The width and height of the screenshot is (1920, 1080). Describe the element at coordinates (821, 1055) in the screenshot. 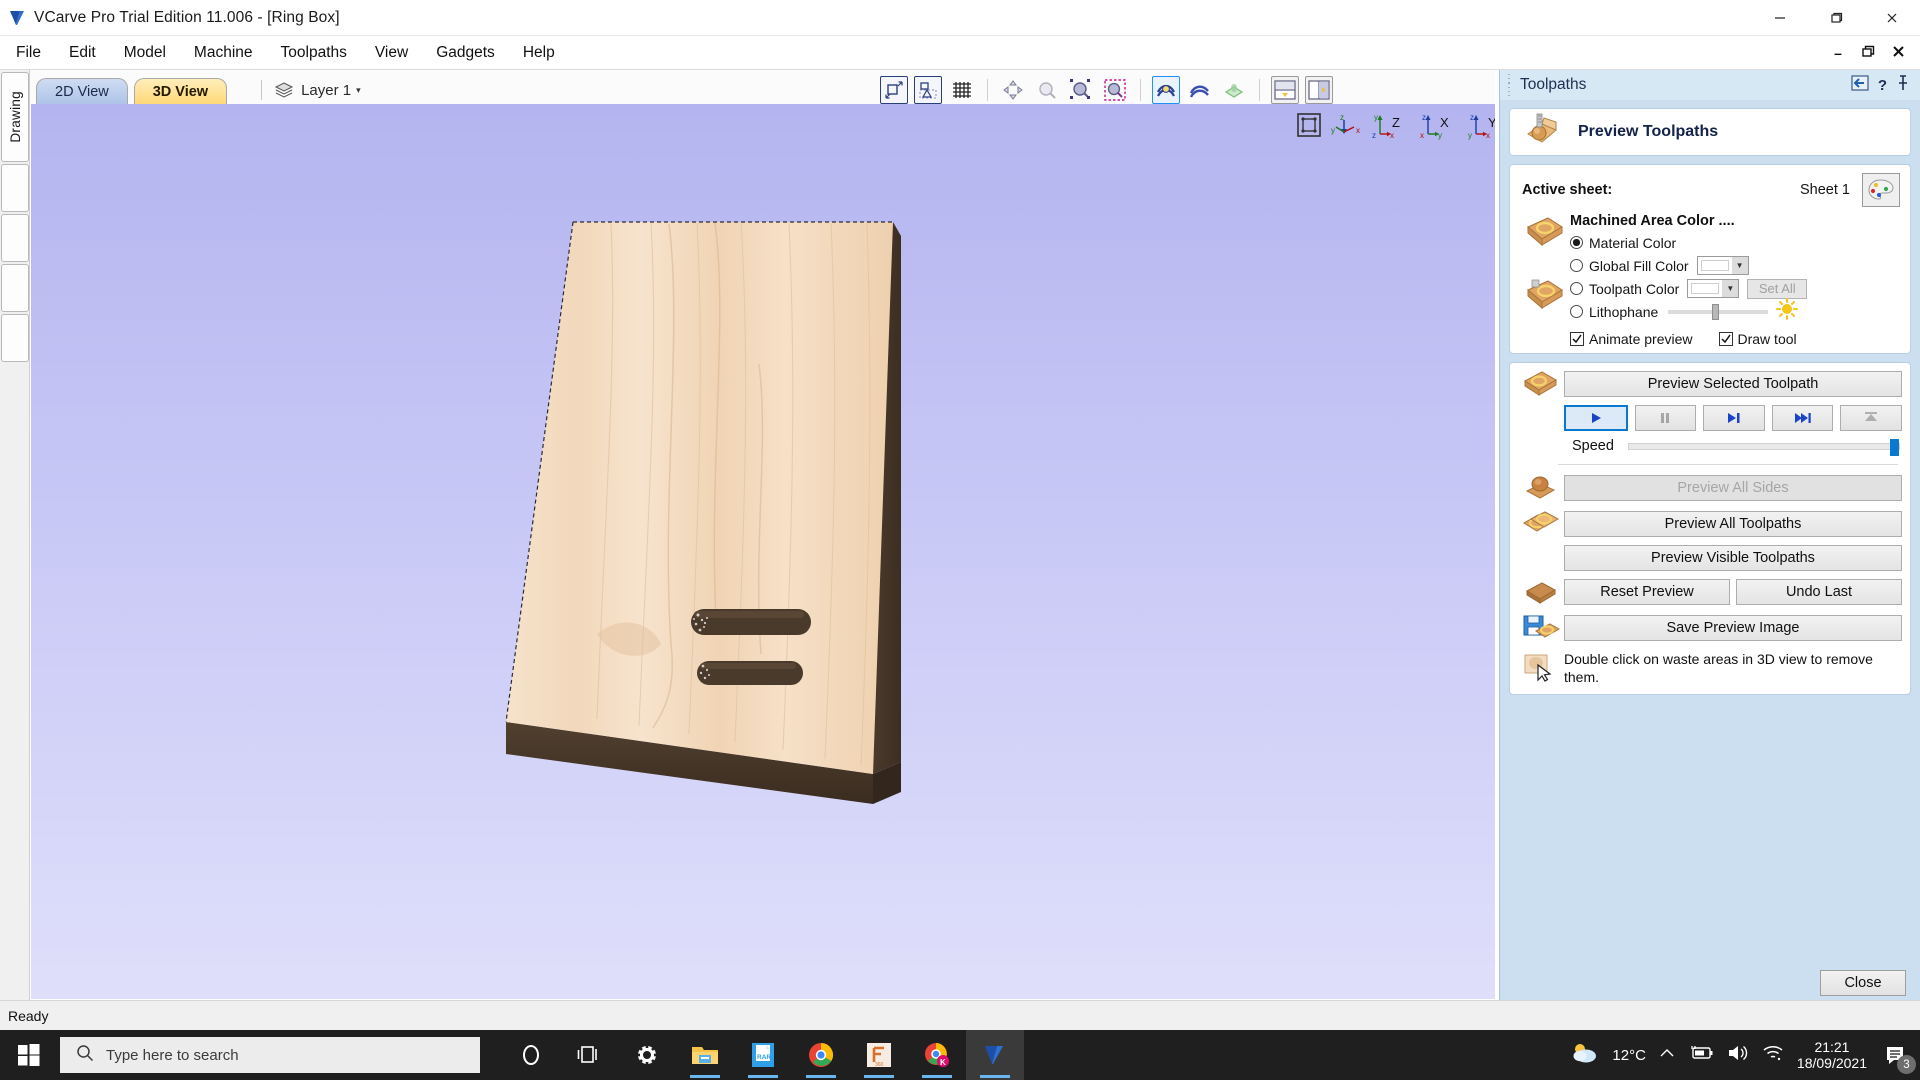

I see `chrome-icon` at that location.